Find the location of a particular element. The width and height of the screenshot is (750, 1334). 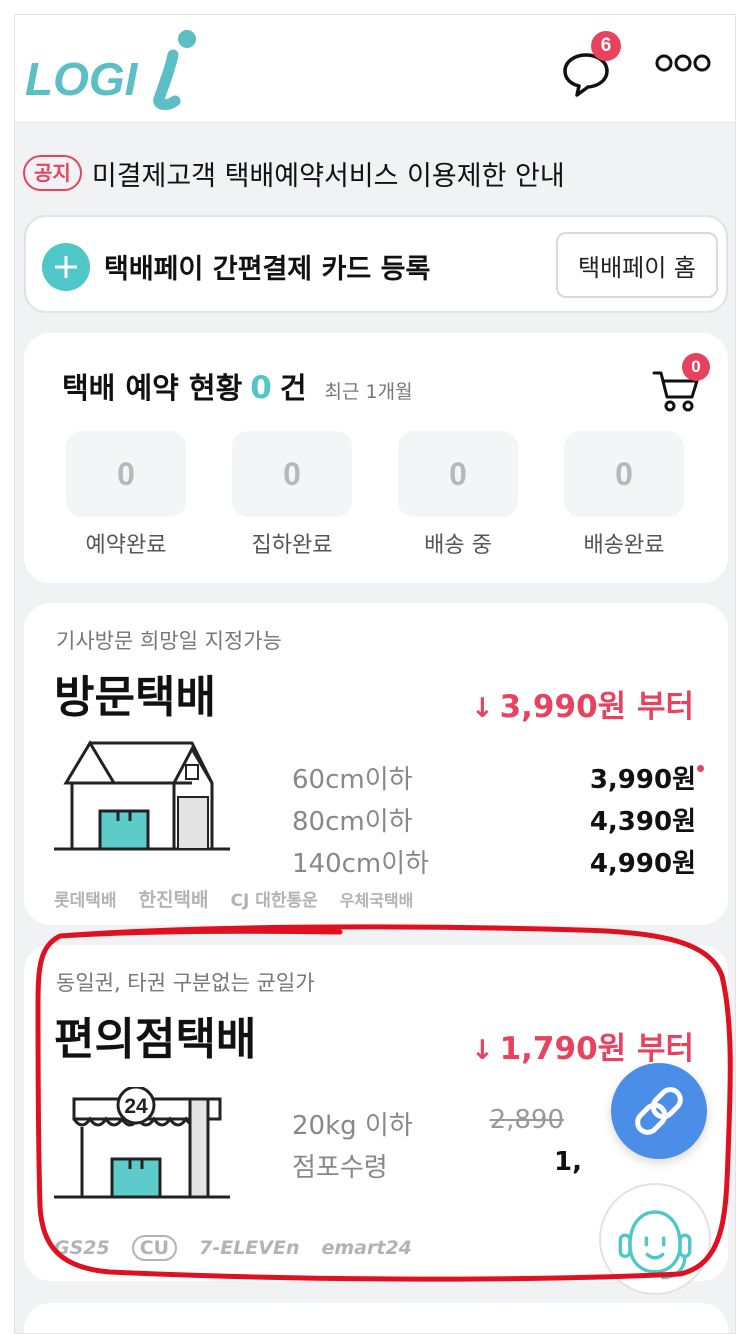

discount-price: 1, is located at coordinates (568, 1162).